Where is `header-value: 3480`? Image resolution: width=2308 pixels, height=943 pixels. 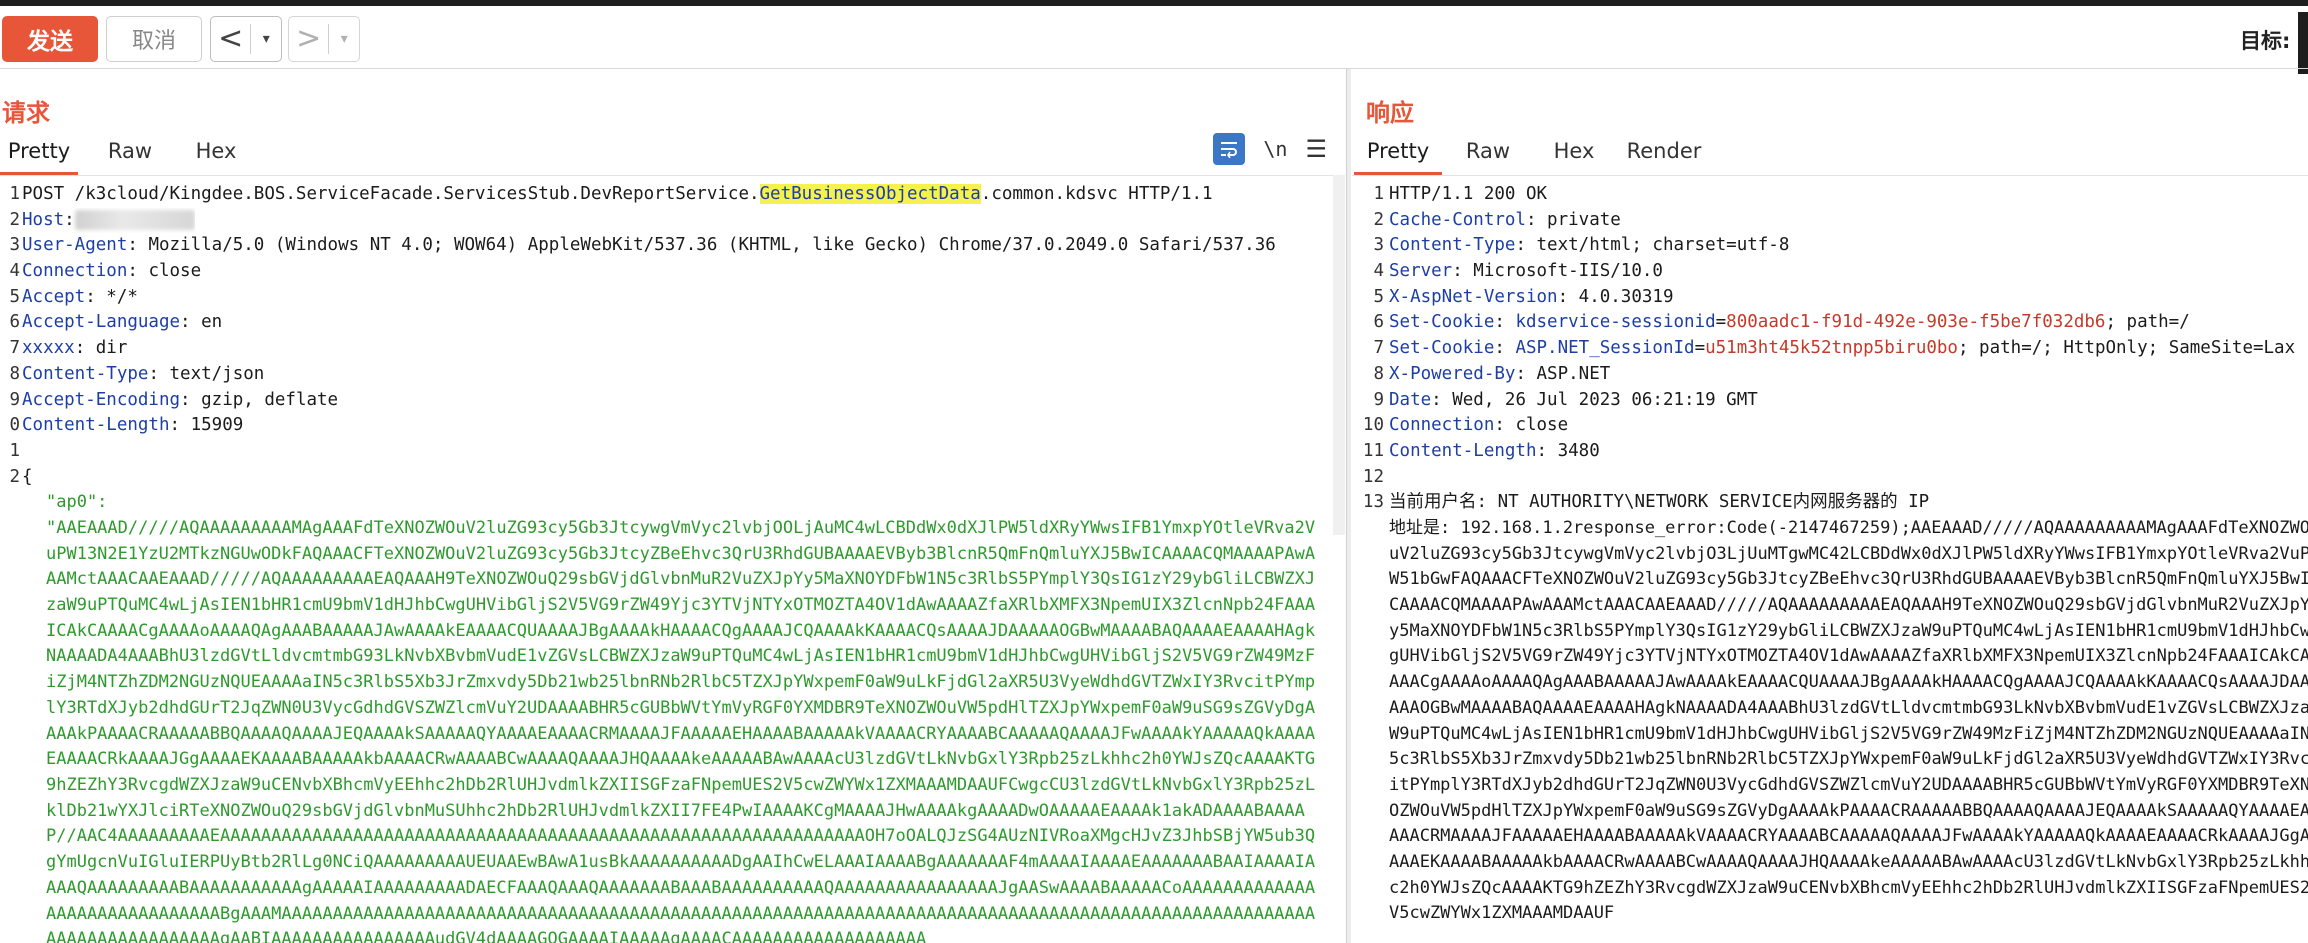 header-value: 3480 is located at coordinates (1573, 450).